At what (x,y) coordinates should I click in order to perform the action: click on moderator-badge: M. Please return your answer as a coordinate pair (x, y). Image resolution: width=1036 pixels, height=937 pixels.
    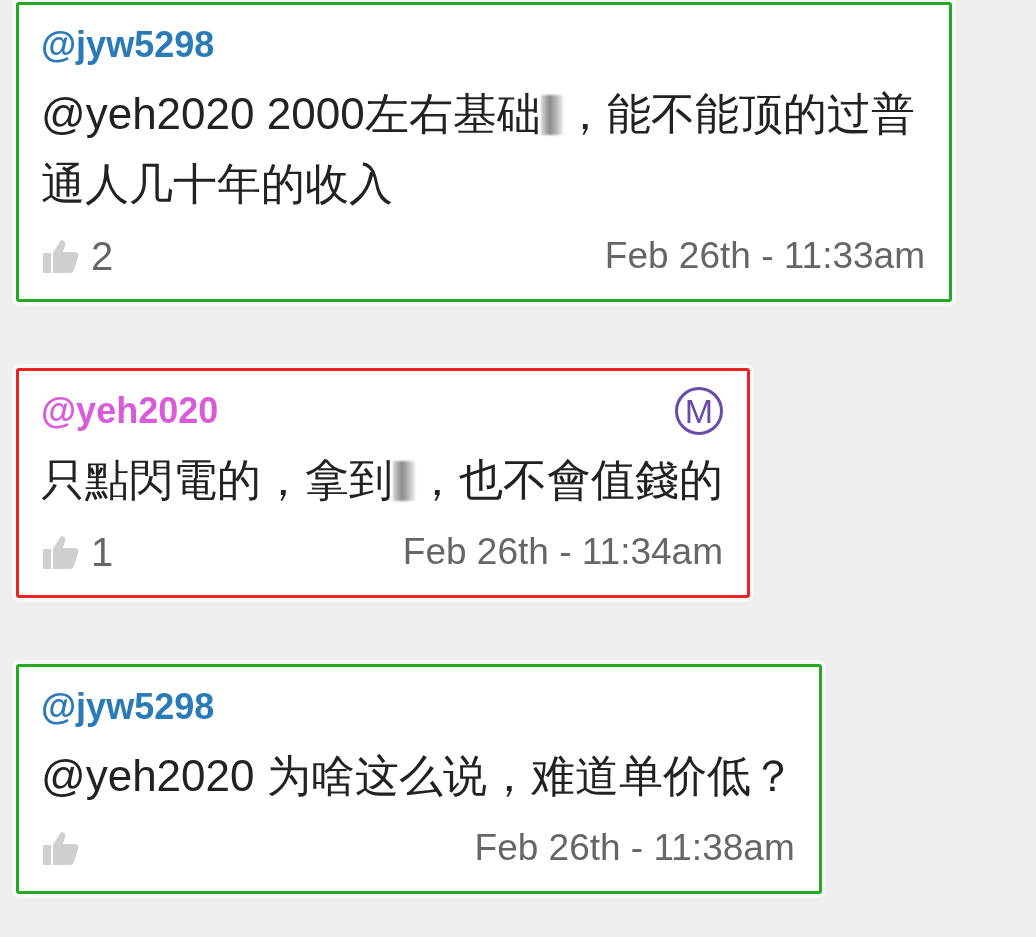
    Looking at the image, I should click on (699, 411).